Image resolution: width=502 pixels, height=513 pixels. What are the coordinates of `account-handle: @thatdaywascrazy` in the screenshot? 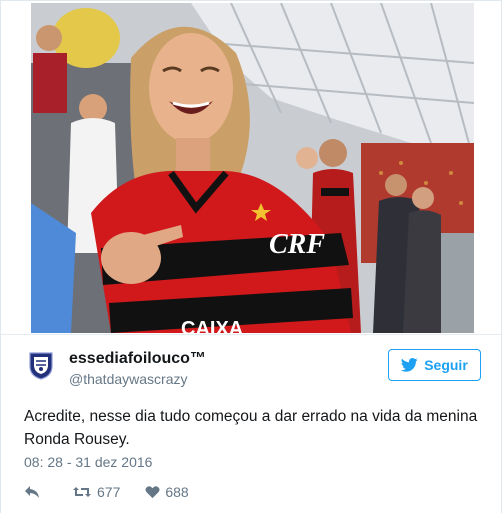 It's located at (128, 379).